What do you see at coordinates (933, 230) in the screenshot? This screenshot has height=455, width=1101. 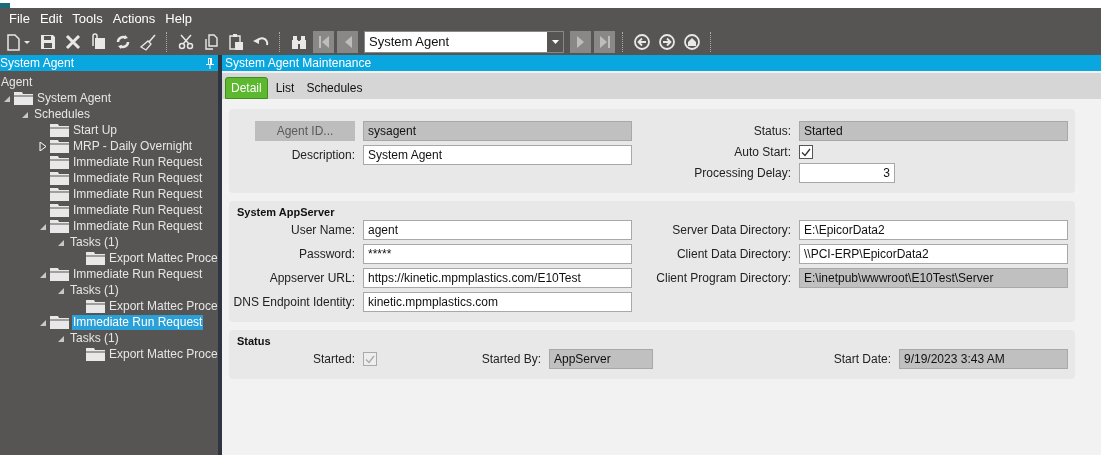 I see `input-field: E:\EpicorData2` at bounding box center [933, 230].